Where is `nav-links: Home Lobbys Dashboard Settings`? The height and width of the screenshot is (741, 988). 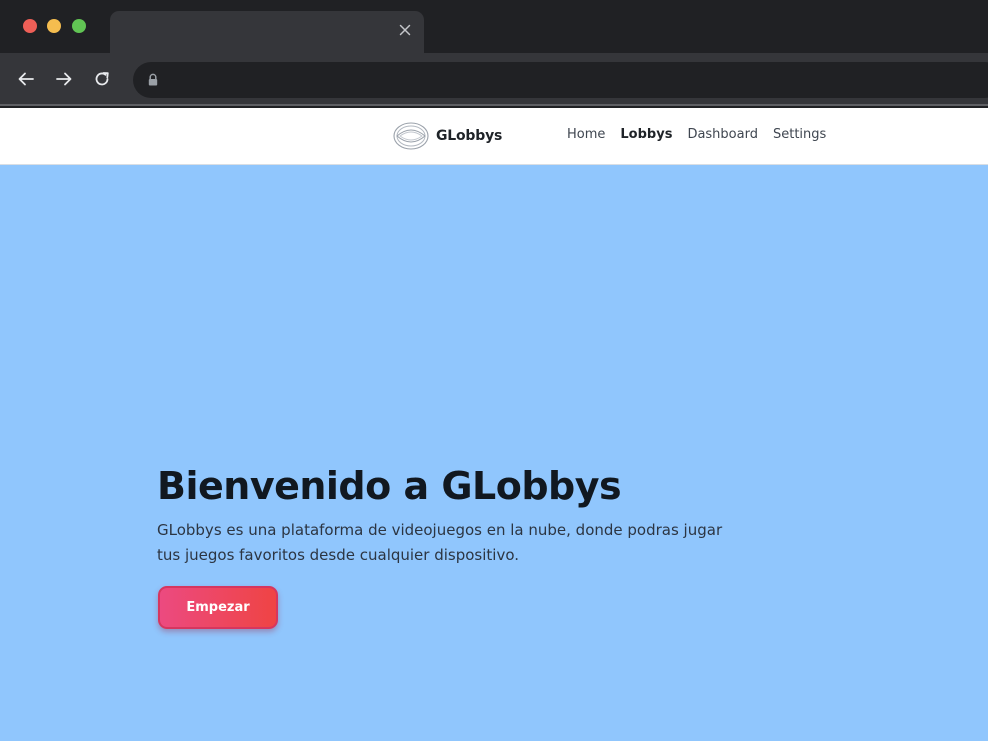
nav-links: Home Lobbys Dashboard Settings is located at coordinates (696, 134).